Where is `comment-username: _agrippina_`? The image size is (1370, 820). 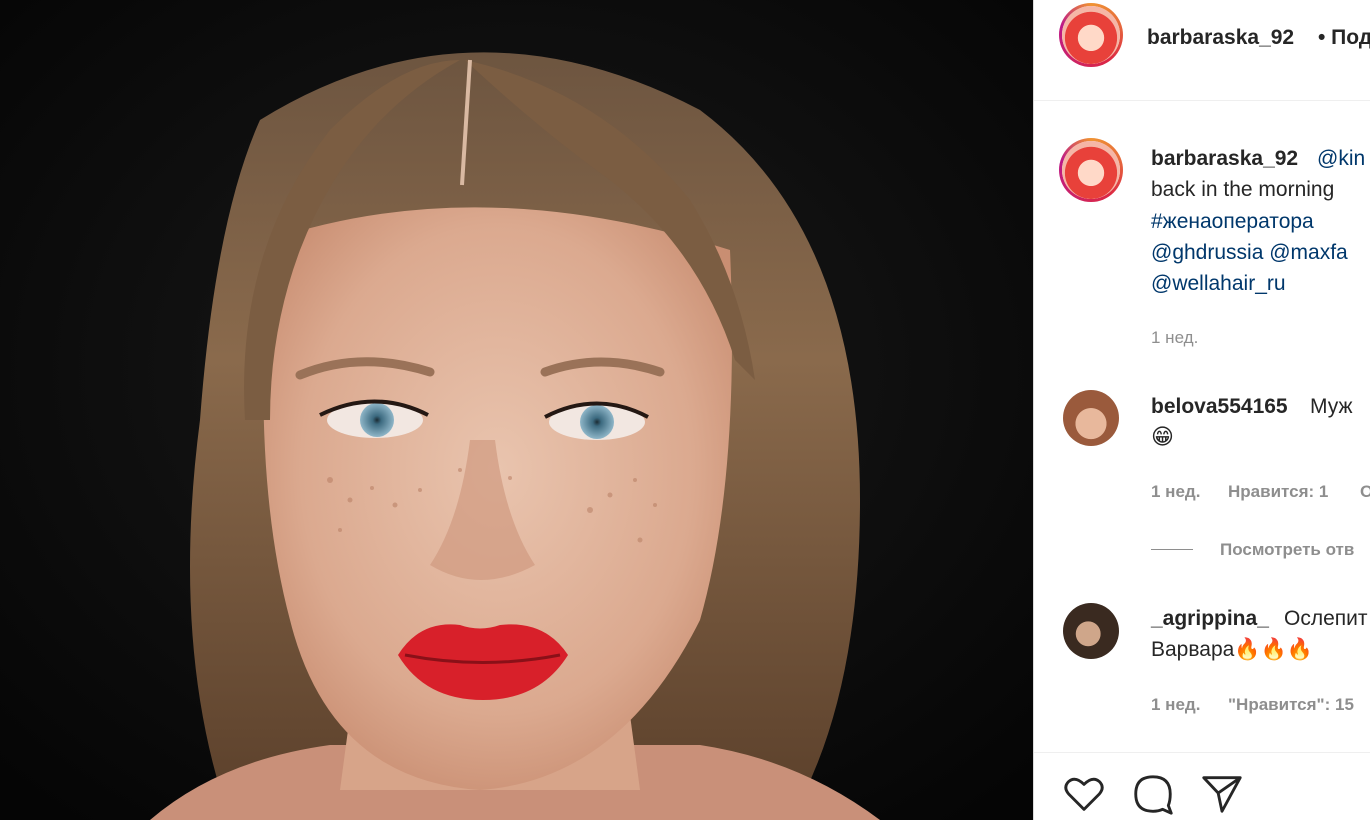 comment-username: _agrippina_ is located at coordinates (1210, 619).